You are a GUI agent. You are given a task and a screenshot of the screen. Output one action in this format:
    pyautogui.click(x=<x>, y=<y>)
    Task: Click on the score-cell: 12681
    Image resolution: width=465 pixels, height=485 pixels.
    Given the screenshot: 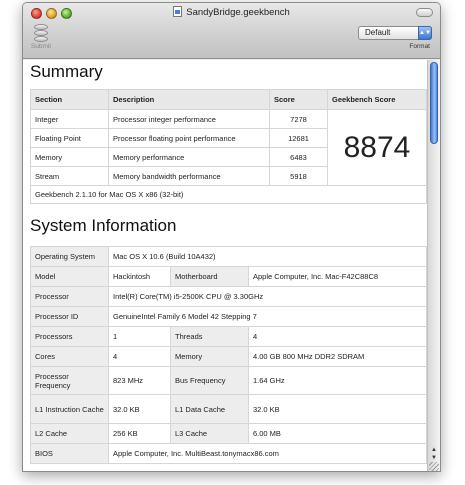 What is the action you would take?
    pyautogui.click(x=298, y=138)
    